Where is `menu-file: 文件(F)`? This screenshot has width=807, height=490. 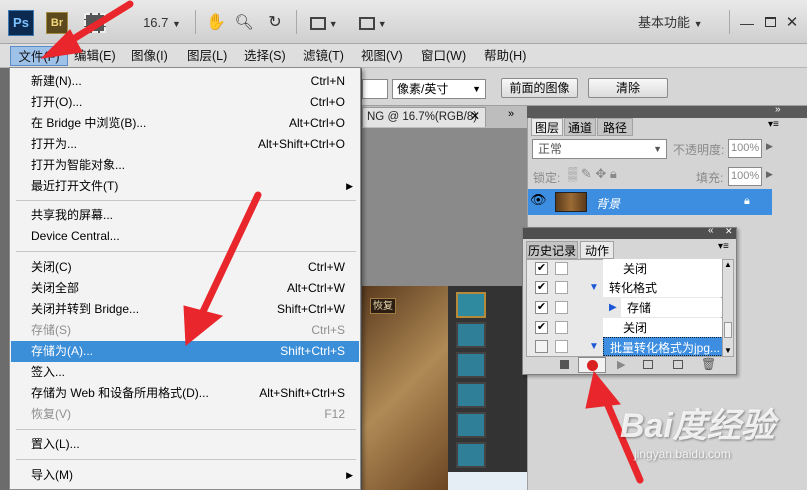
menu-file: 文件(F) is located at coordinates (39, 56).